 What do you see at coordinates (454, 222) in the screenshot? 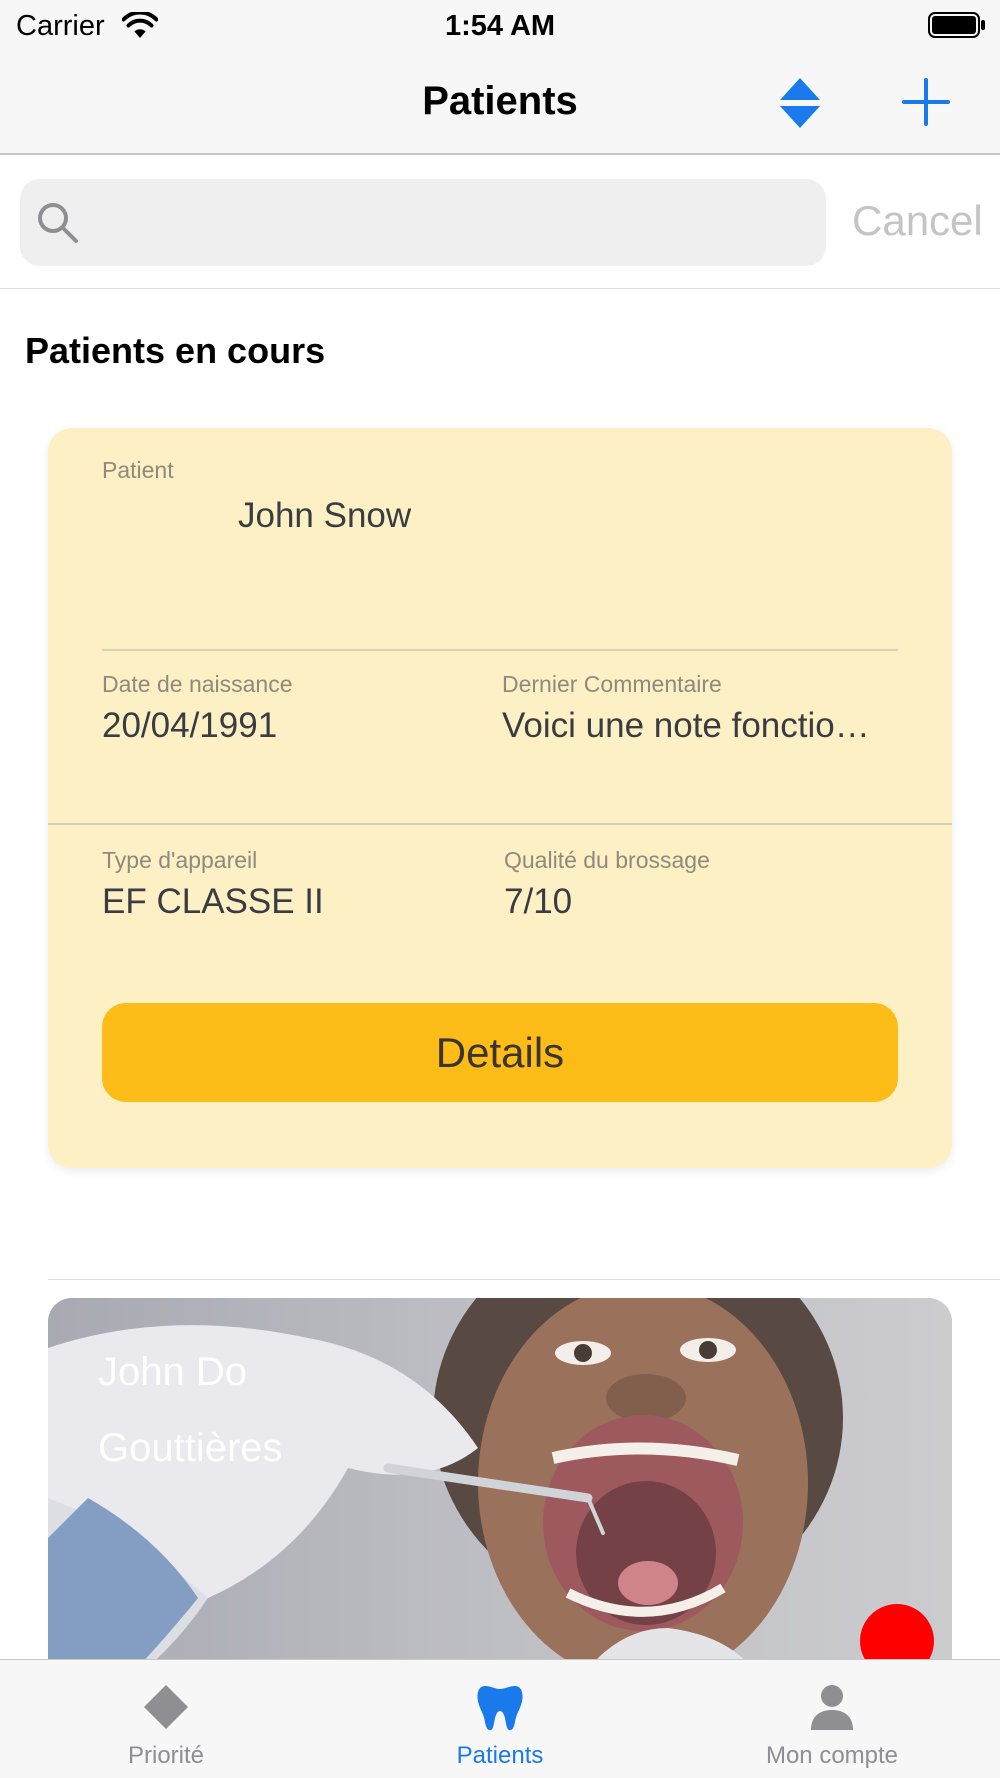
I see `search-input` at bounding box center [454, 222].